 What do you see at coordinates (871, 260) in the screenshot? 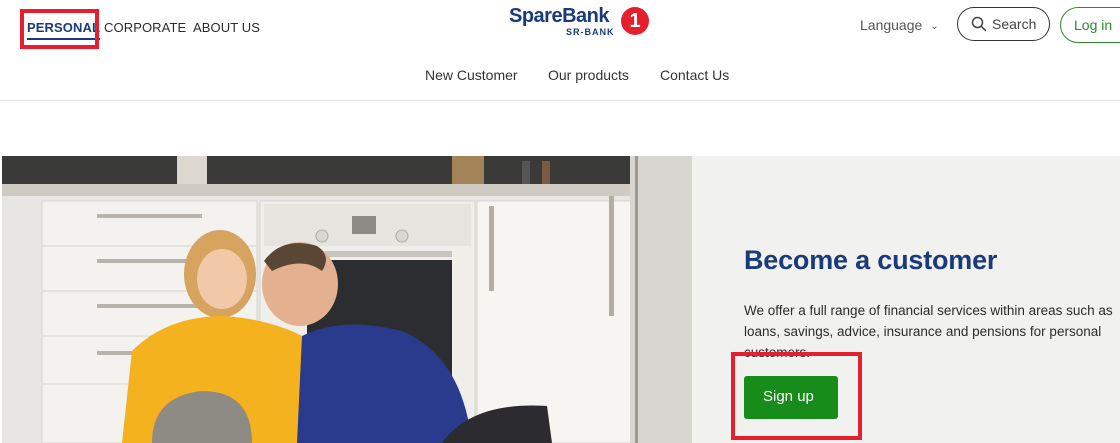
I see `hero-title: Become a customer` at bounding box center [871, 260].